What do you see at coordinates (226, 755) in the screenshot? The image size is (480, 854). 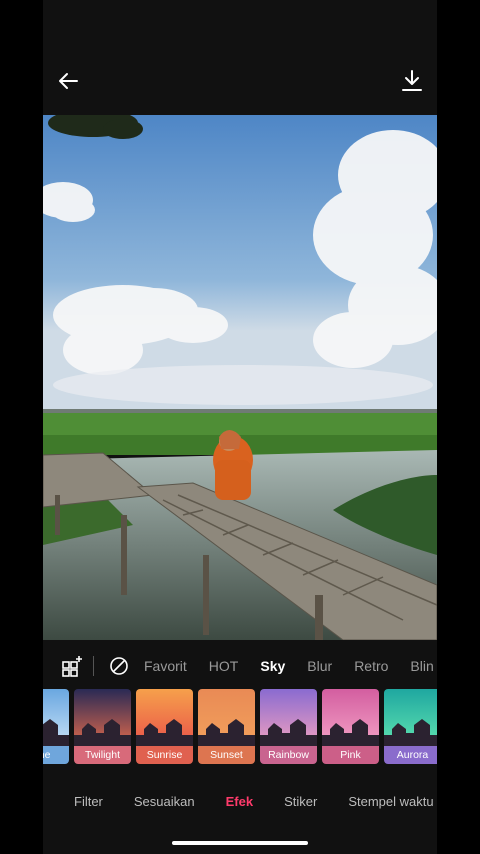 I see `sky-preset-label: Sunset` at bounding box center [226, 755].